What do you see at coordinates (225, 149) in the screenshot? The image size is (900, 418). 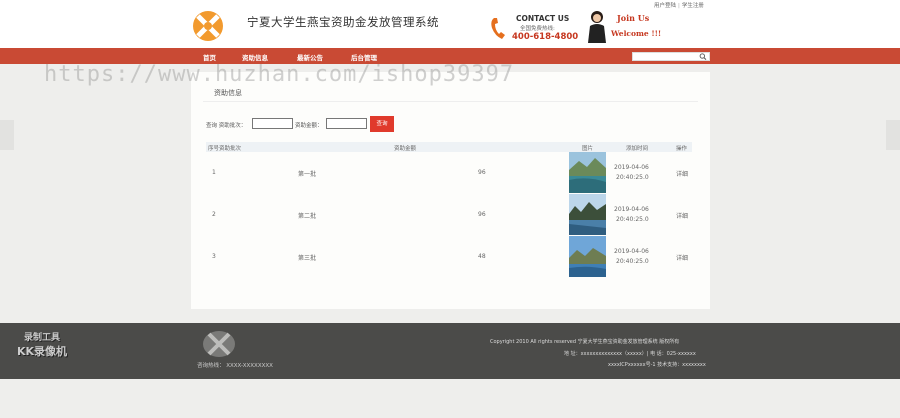 I see `col-index-batch: 序号资助批次` at bounding box center [225, 149].